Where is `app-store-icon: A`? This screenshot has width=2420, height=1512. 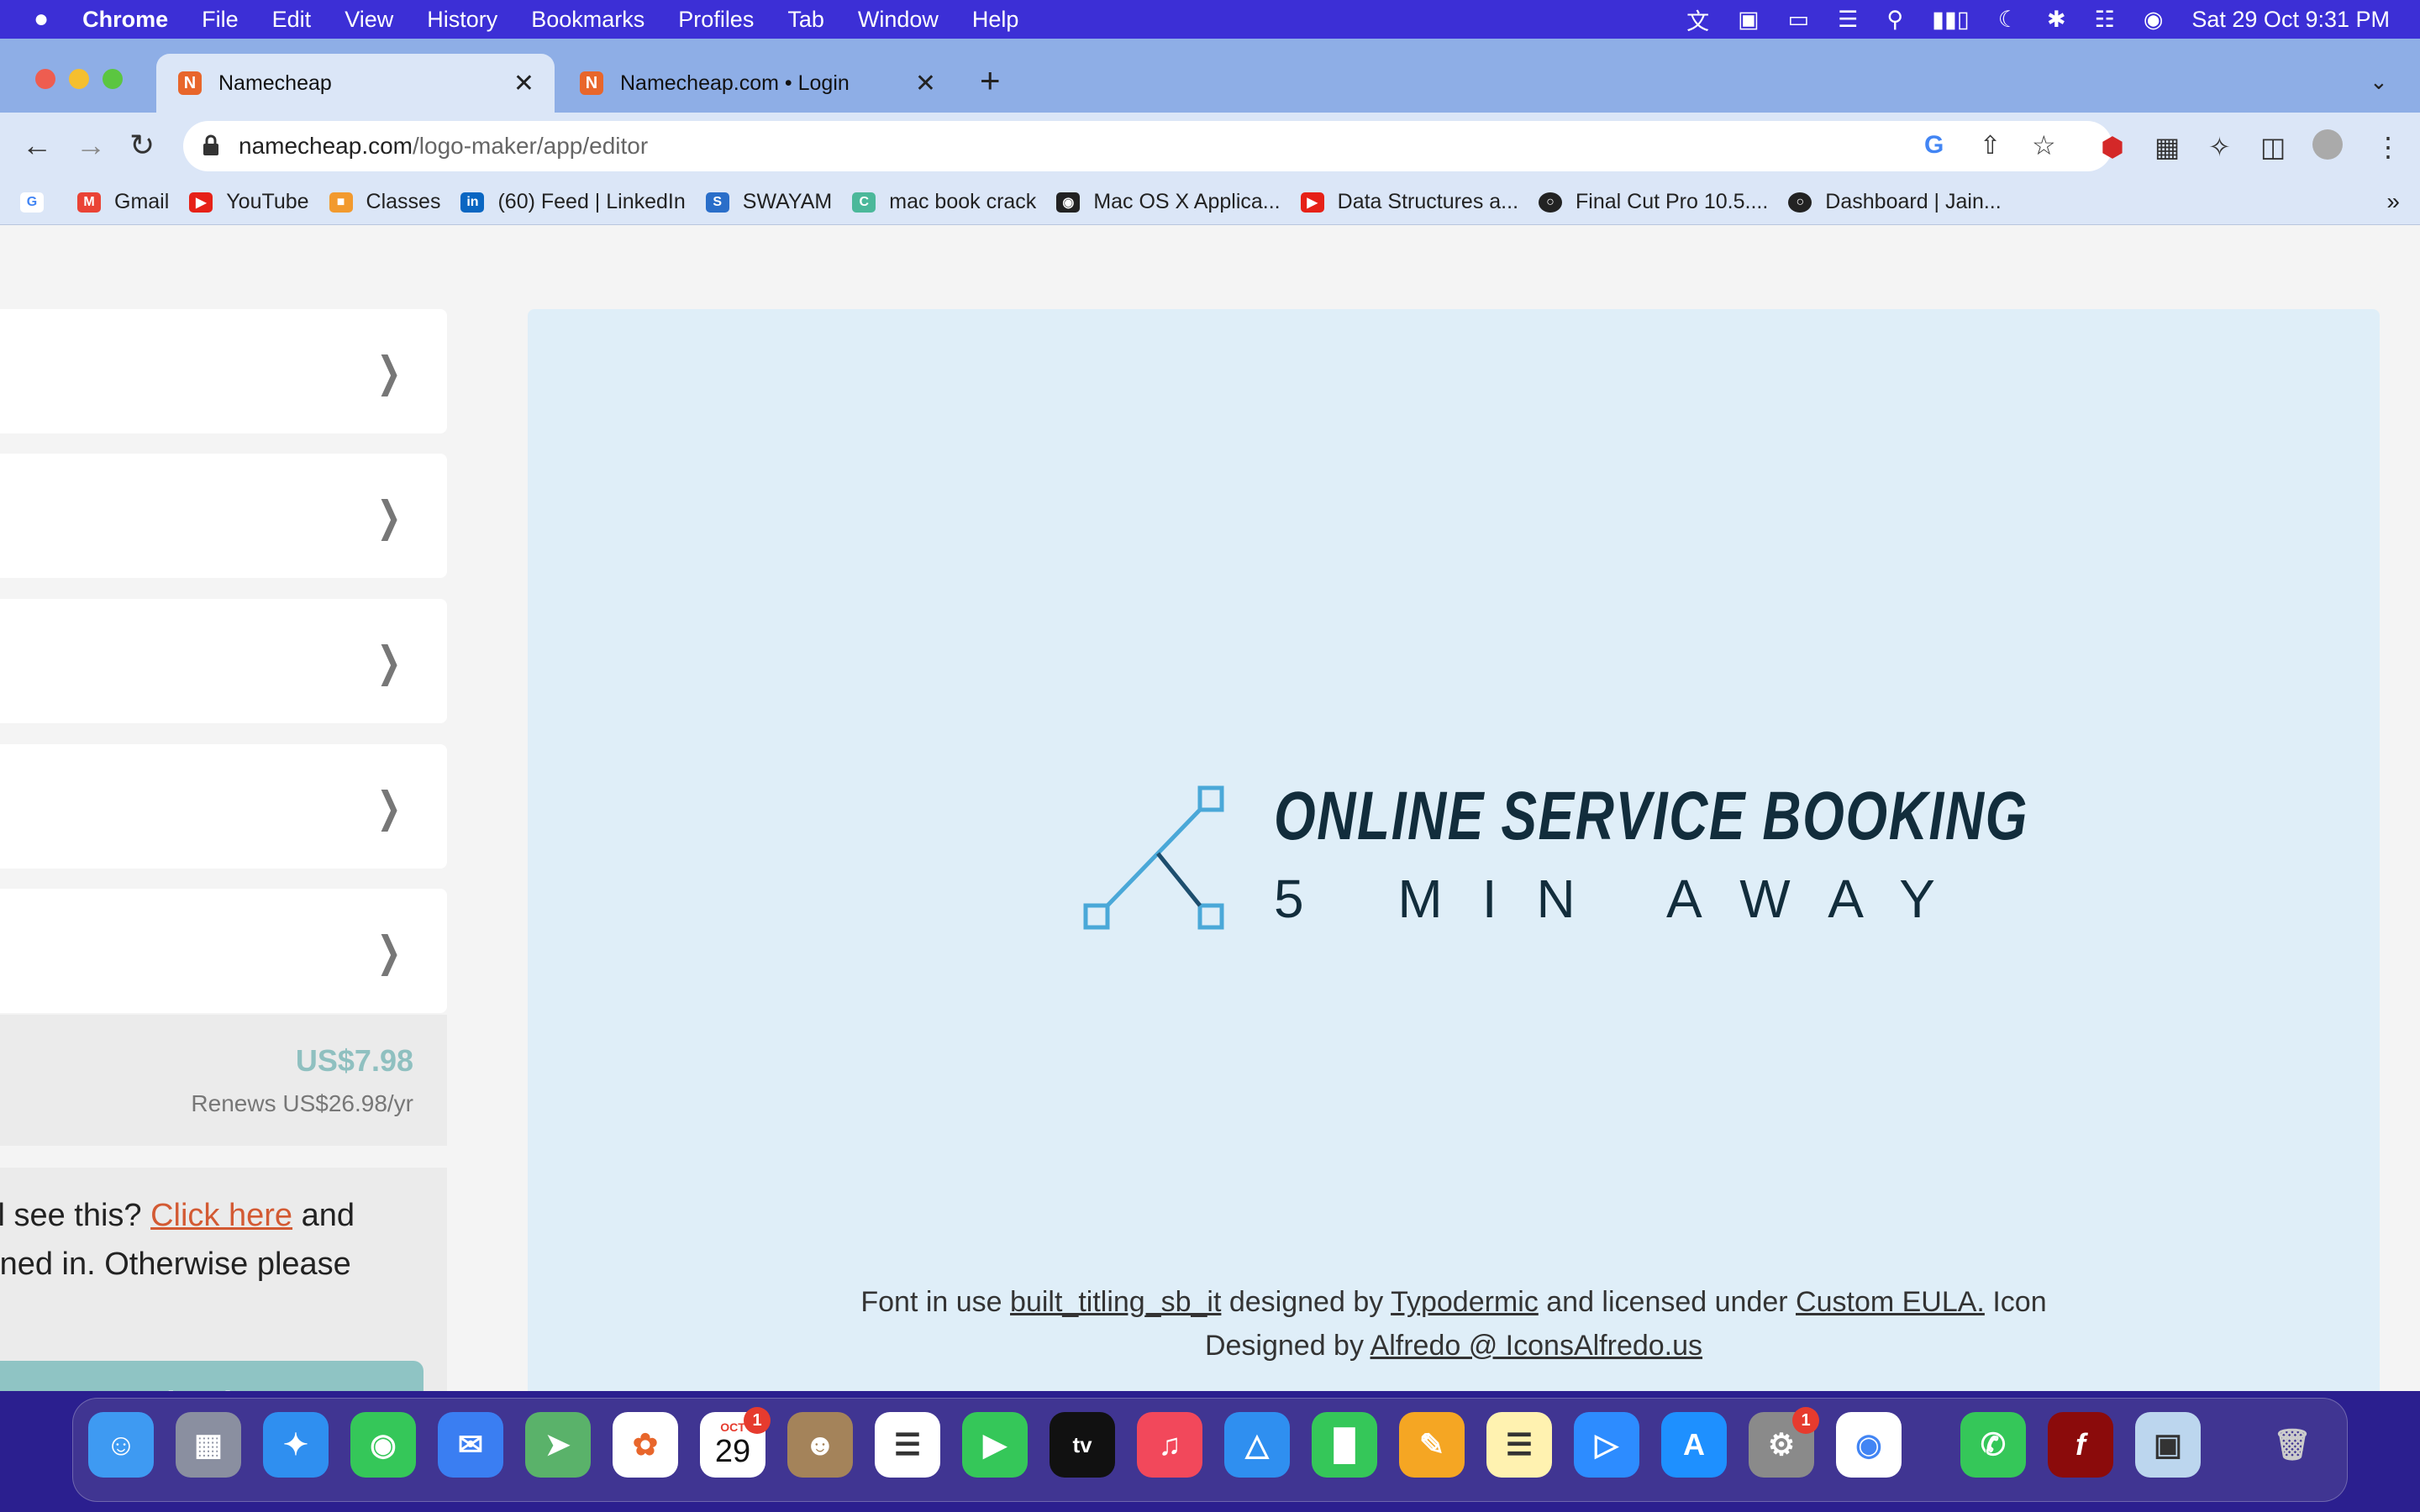 app-store-icon: A is located at coordinates (1694, 1445).